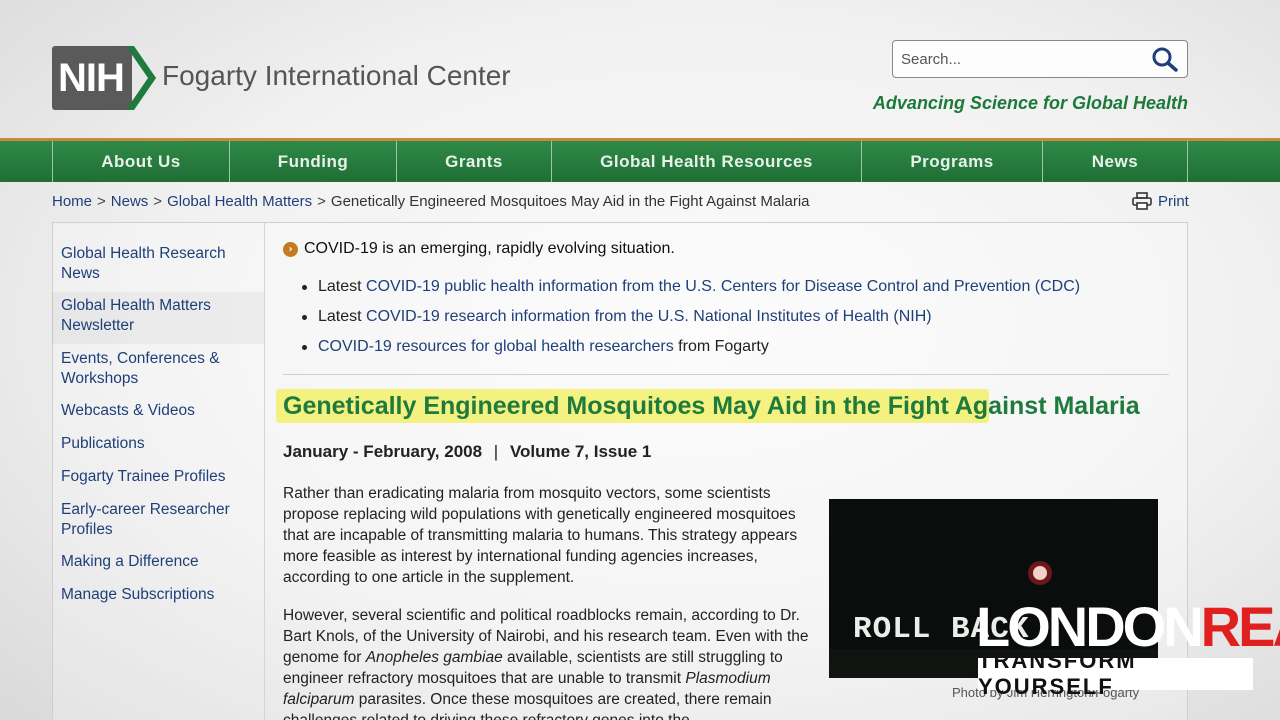 This screenshot has width=1280, height=720. Describe the element at coordinates (158, 477) in the screenshot. I see `sidebar-item-trainee-profiles: Fogarty Trainee Profiles` at that location.